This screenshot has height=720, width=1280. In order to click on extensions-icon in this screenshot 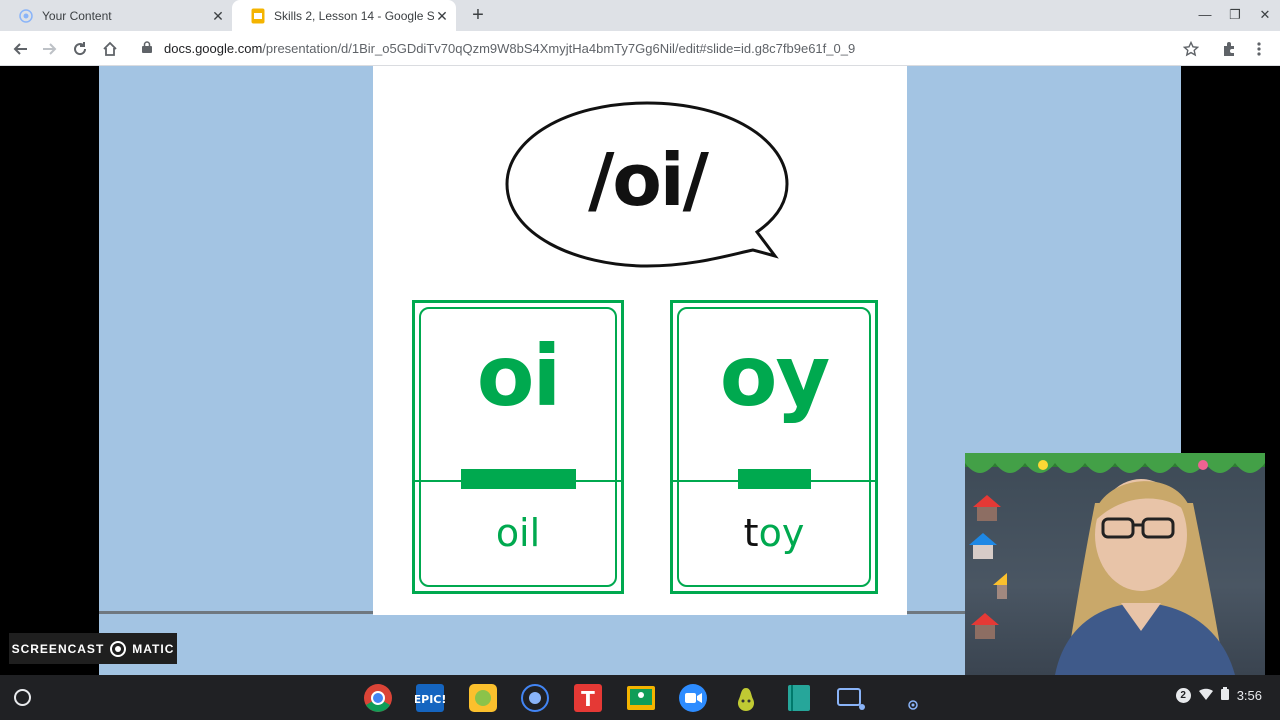, I will do `click(1229, 49)`.